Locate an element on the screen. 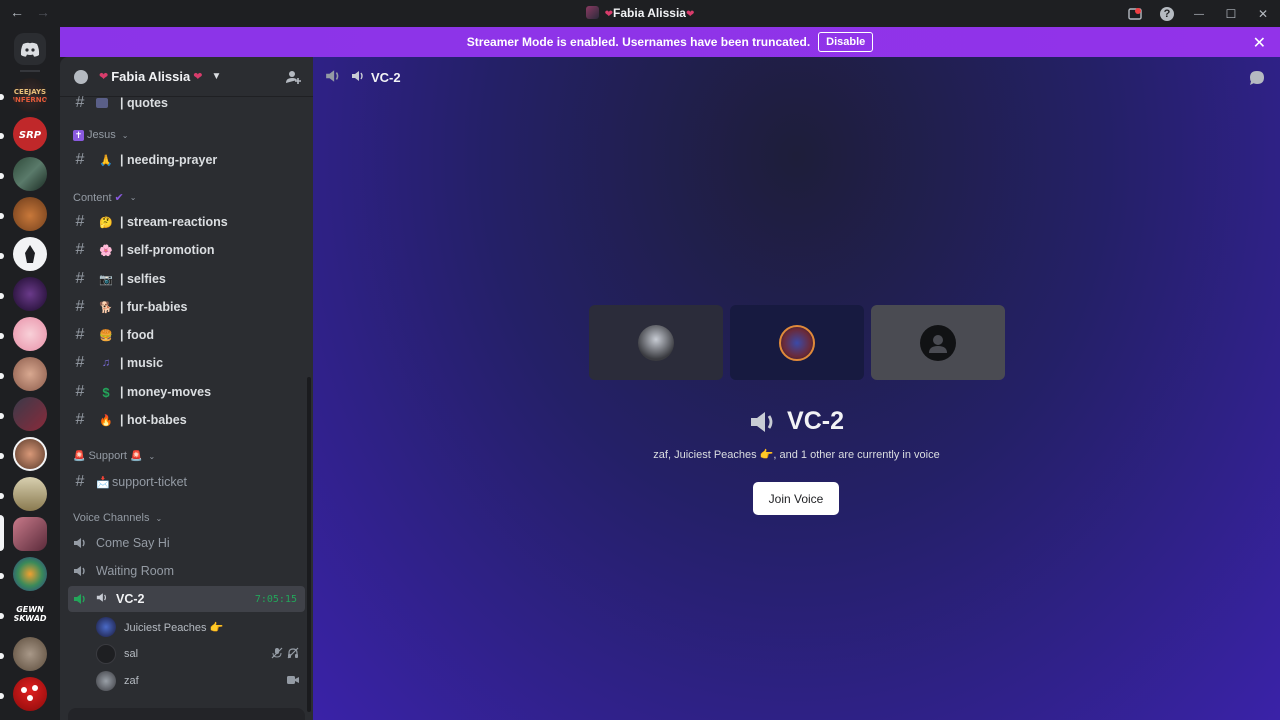  minimize-button: — is located at coordinates (1199, 14).